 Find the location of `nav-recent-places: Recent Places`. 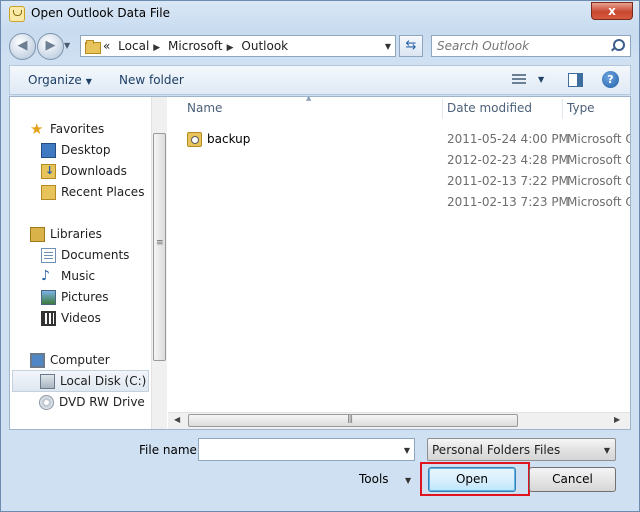

nav-recent-places: Recent Places is located at coordinates (95, 193).